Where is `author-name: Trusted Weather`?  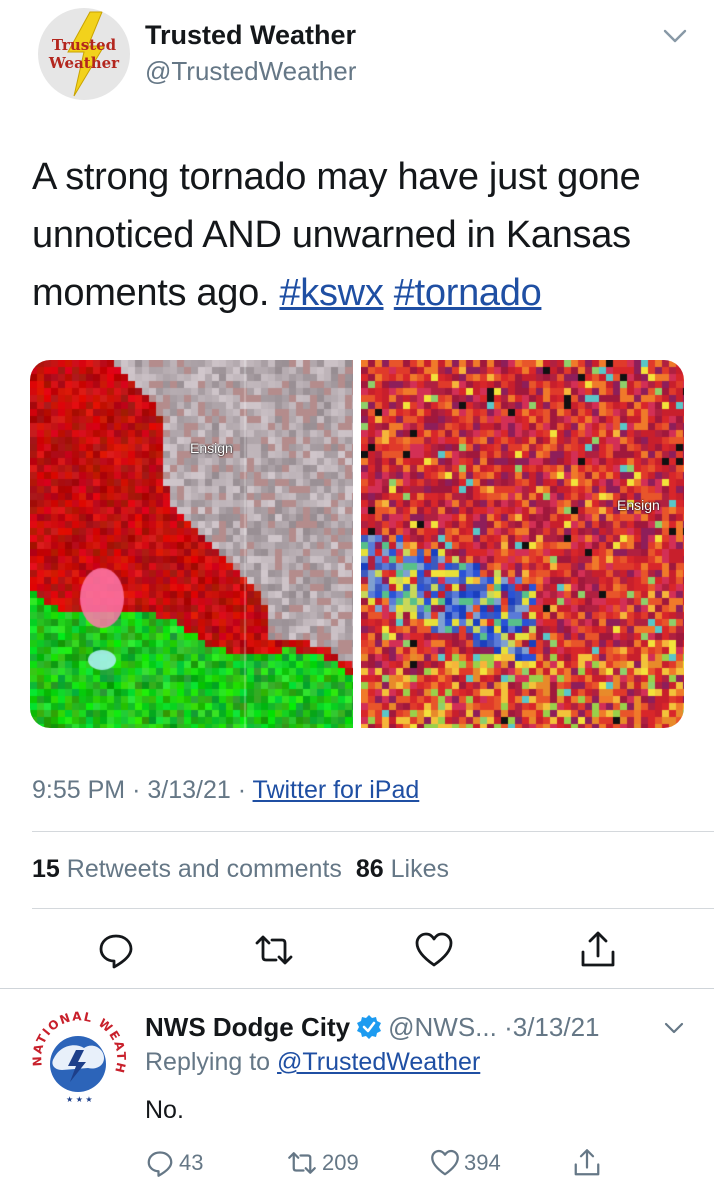
author-name: Trusted Weather is located at coordinates (250, 35).